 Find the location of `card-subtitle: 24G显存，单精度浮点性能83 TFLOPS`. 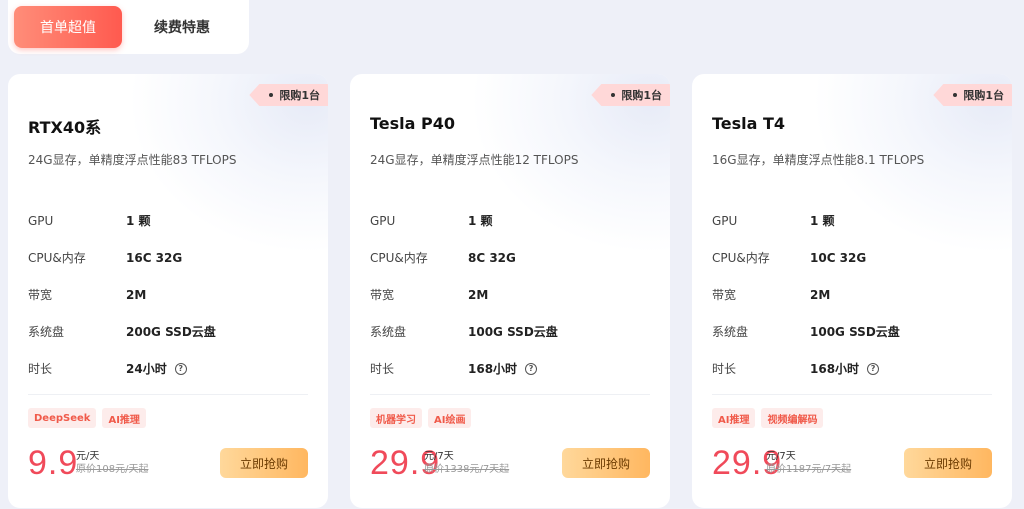

card-subtitle: 24G显存，单精度浮点性能83 TFLOPS is located at coordinates (132, 160).